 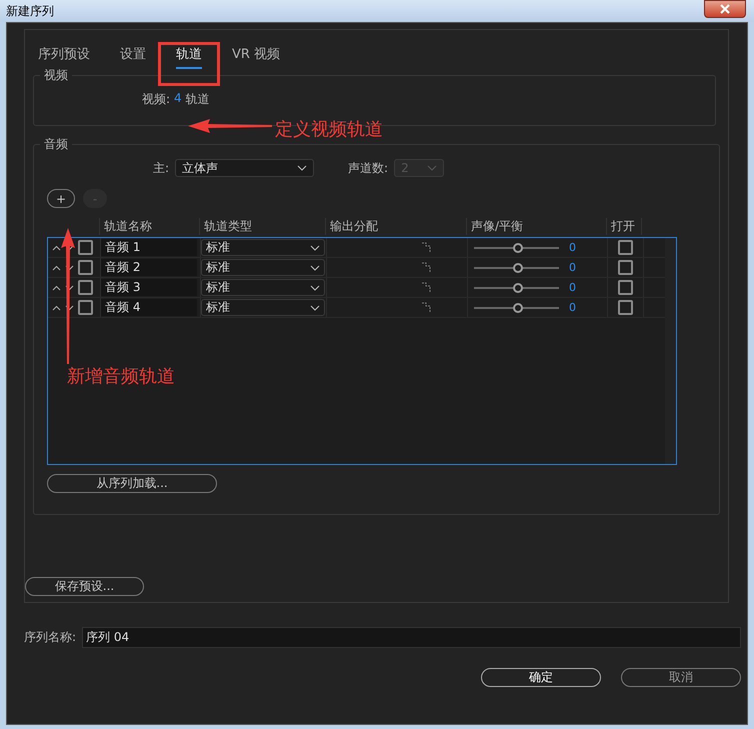 What do you see at coordinates (61, 198) in the screenshot?
I see `add-track-button: +` at bounding box center [61, 198].